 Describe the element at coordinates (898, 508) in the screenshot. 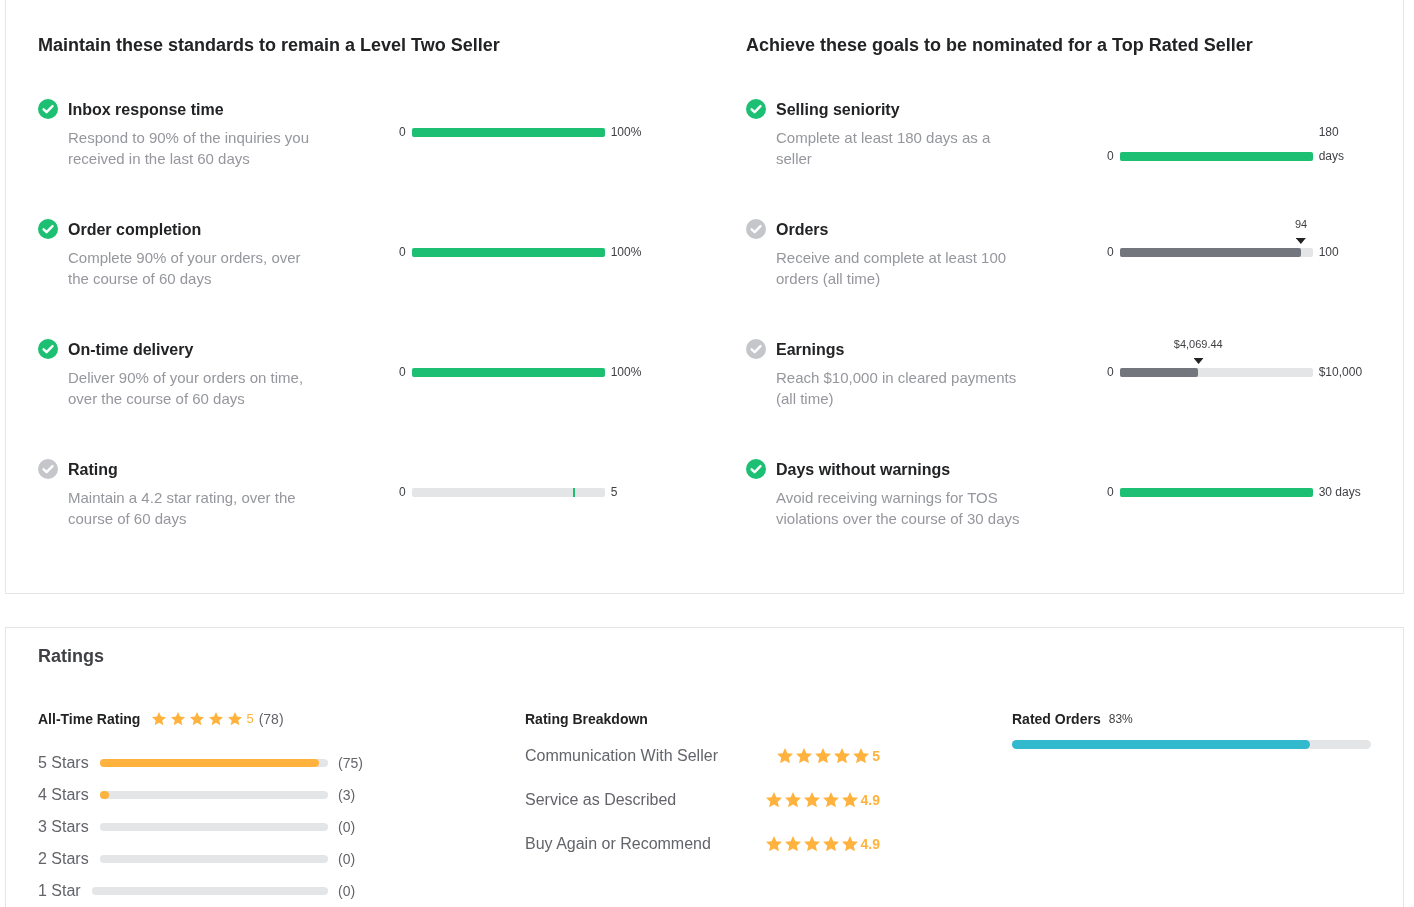

I see `metric-description: Avoid receiving warnings for TOS violations over the course of 30 days` at that location.